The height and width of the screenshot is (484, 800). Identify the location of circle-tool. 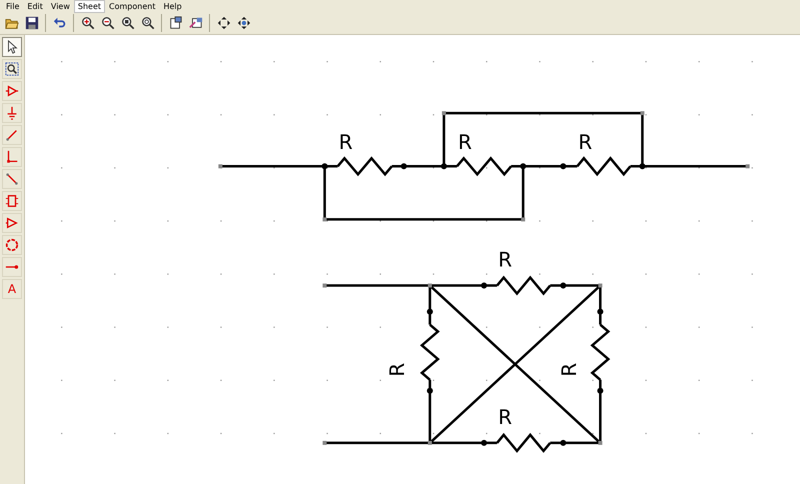
(12, 245).